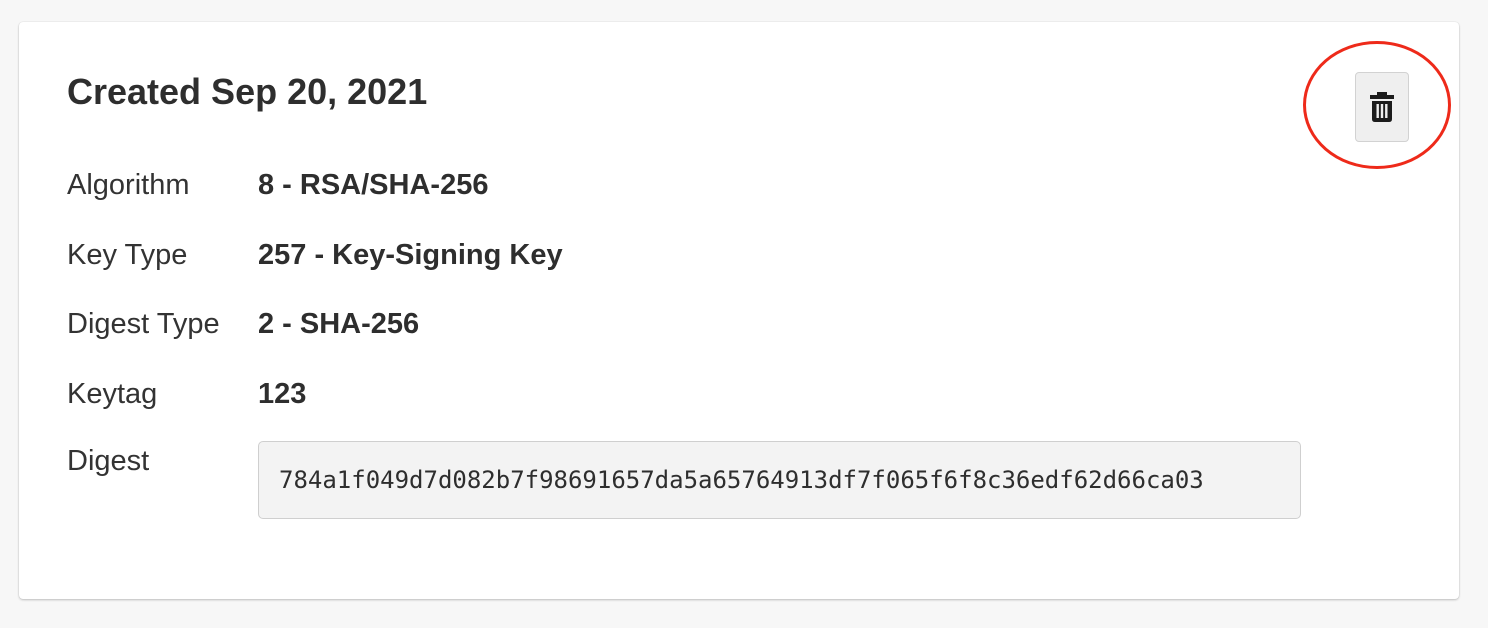  What do you see at coordinates (243, 324) in the screenshot?
I see `digest-type-row: Digest Type 2 - SHA-256` at bounding box center [243, 324].